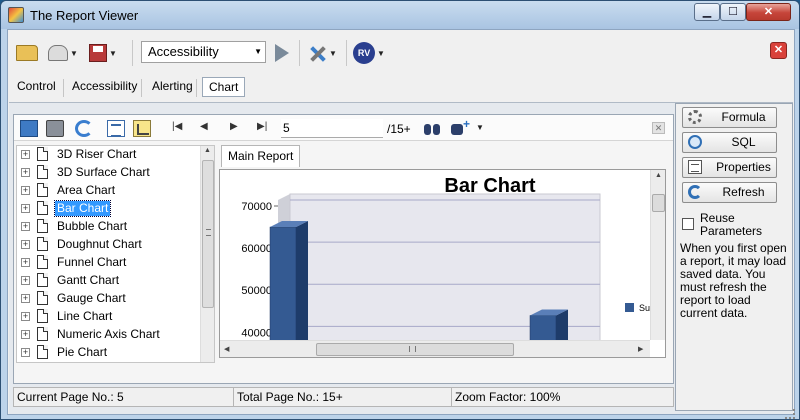 This screenshot has height=420, width=800. What do you see at coordinates (82, 208) in the screenshot?
I see `tree-item-label: Bar Chart` at bounding box center [82, 208].